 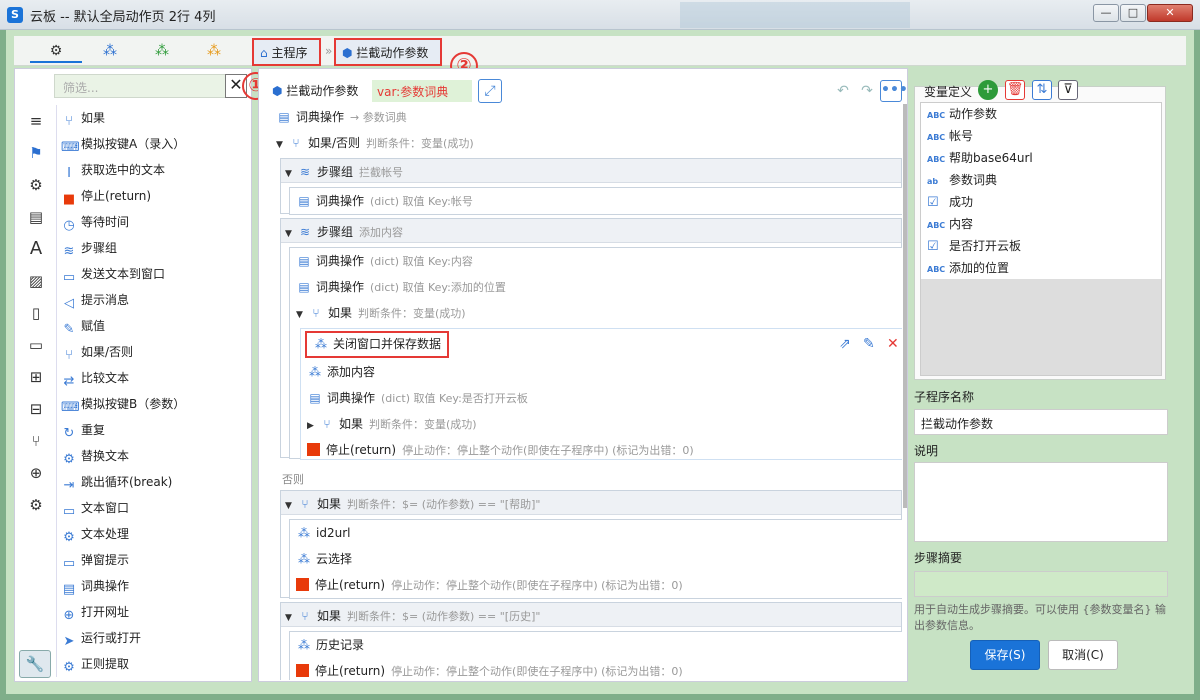 I want to click on cancel-button: 取消(C), so click(x=1083, y=655).